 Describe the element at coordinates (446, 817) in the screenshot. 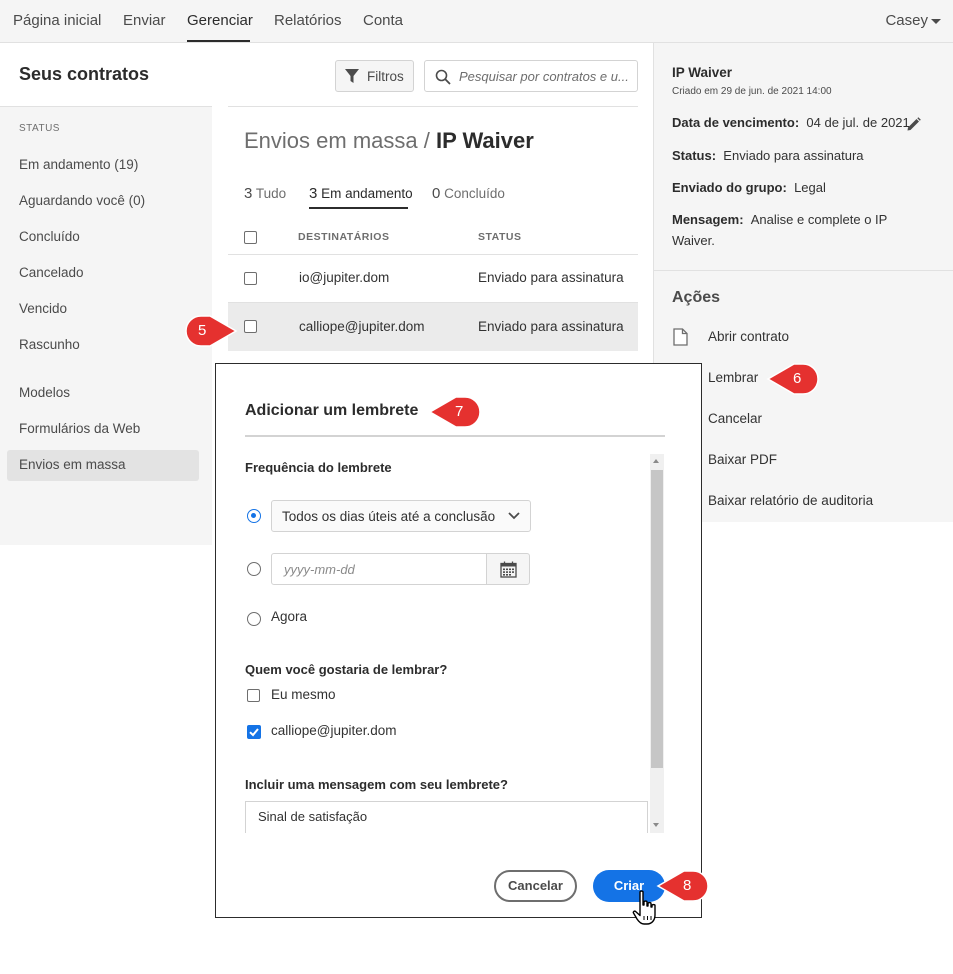

I see `reminder-message-textarea: Sinal de satisfação` at that location.